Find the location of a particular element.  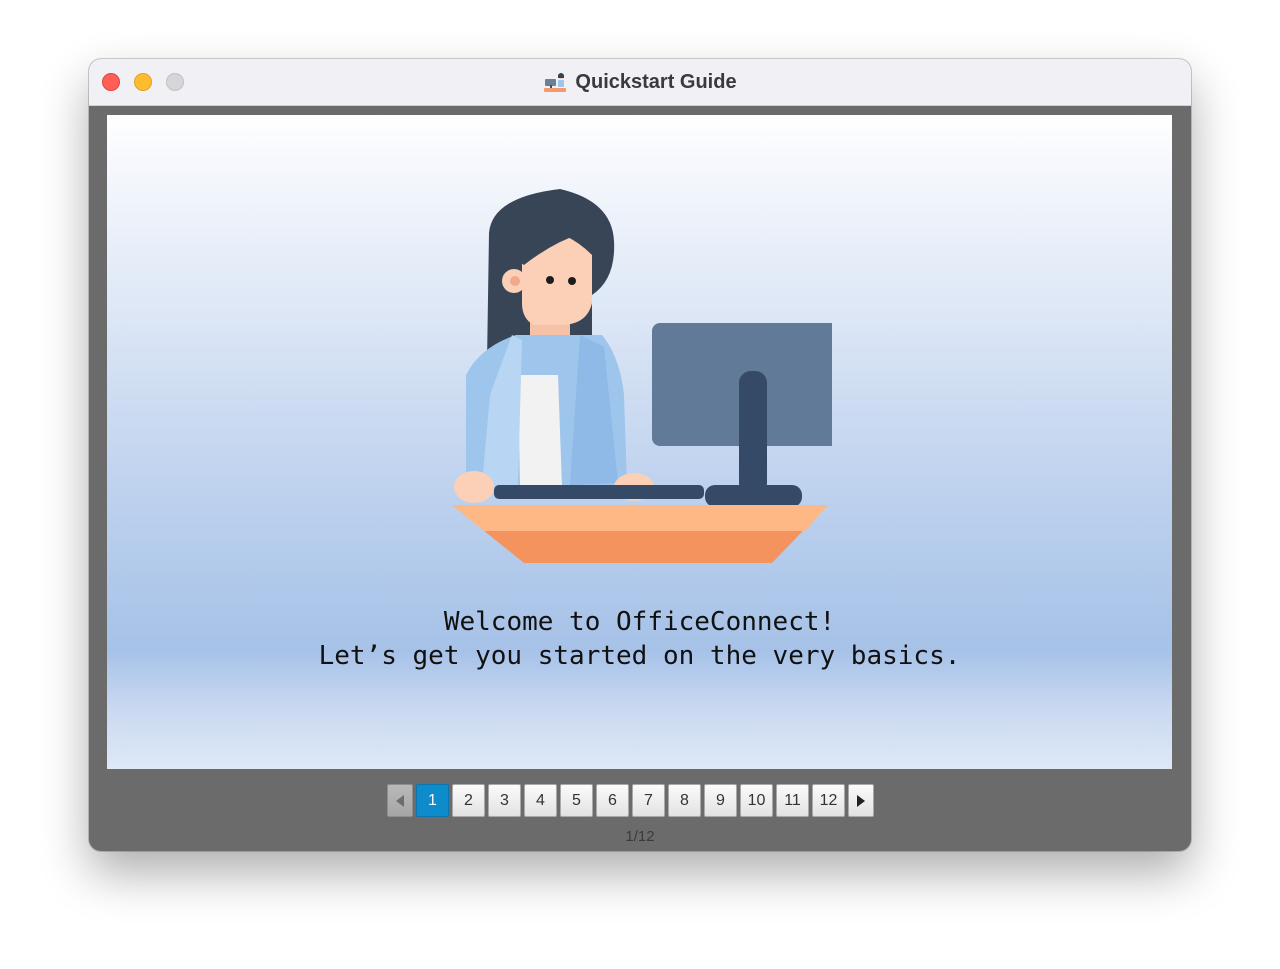

previous-page-button is located at coordinates (400, 800).